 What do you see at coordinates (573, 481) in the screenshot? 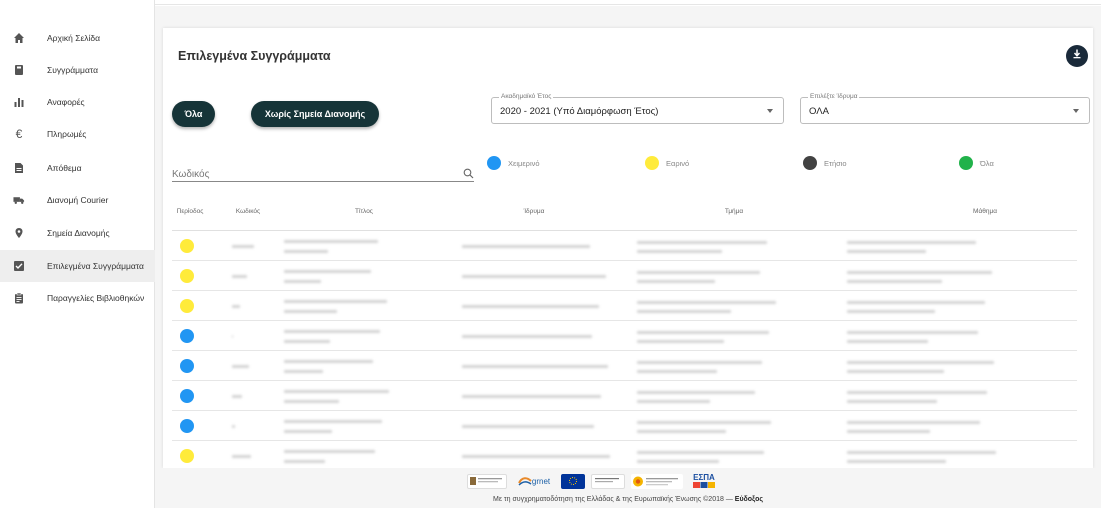
I see `eu-flag-logo` at bounding box center [573, 481].